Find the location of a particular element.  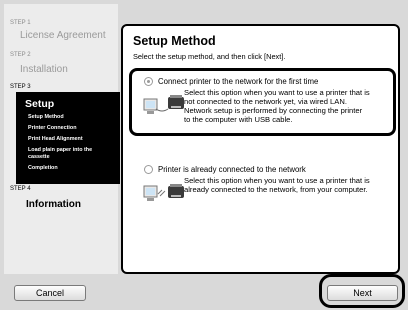

substep-load-paper-cont: cassette is located at coordinates (39, 157).